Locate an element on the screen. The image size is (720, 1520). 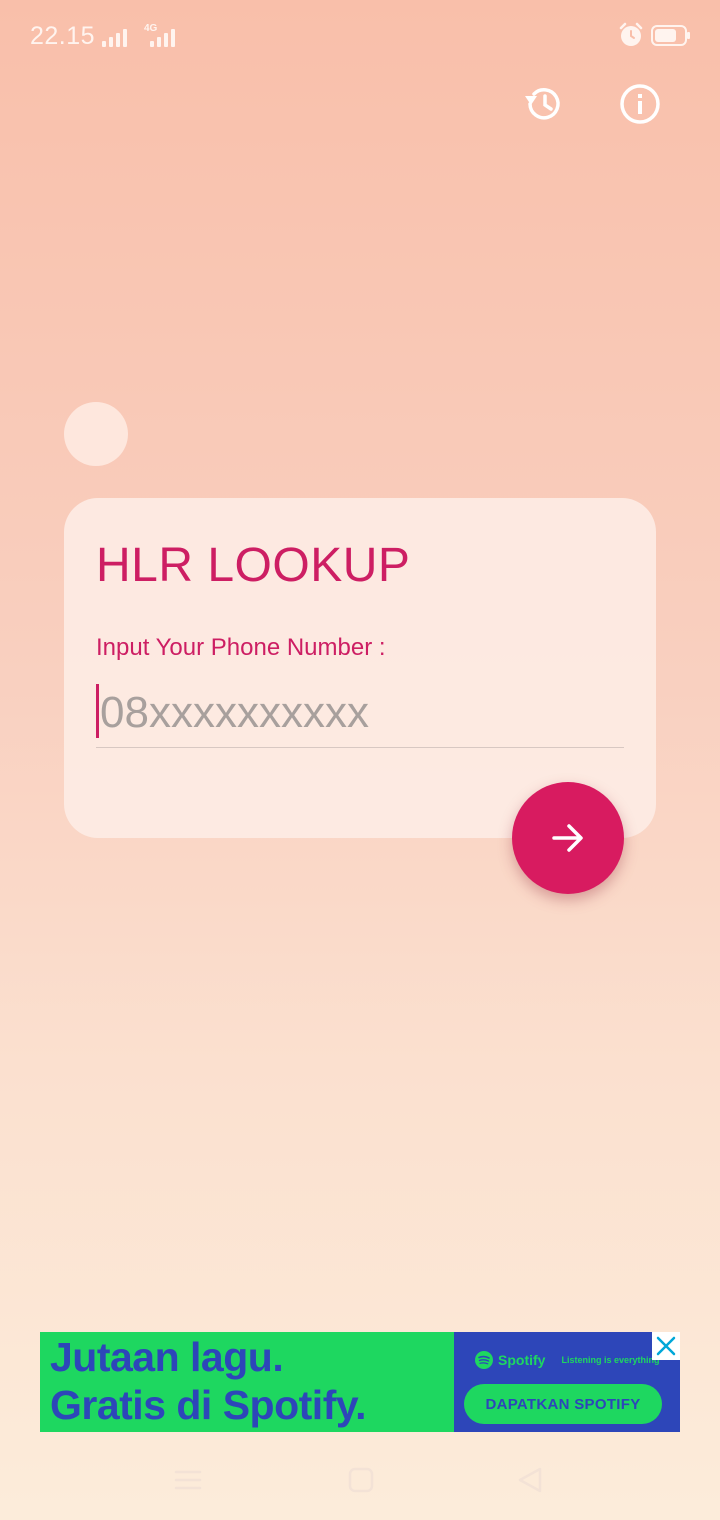
status-time: 22.15 is located at coordinates (63, 36).